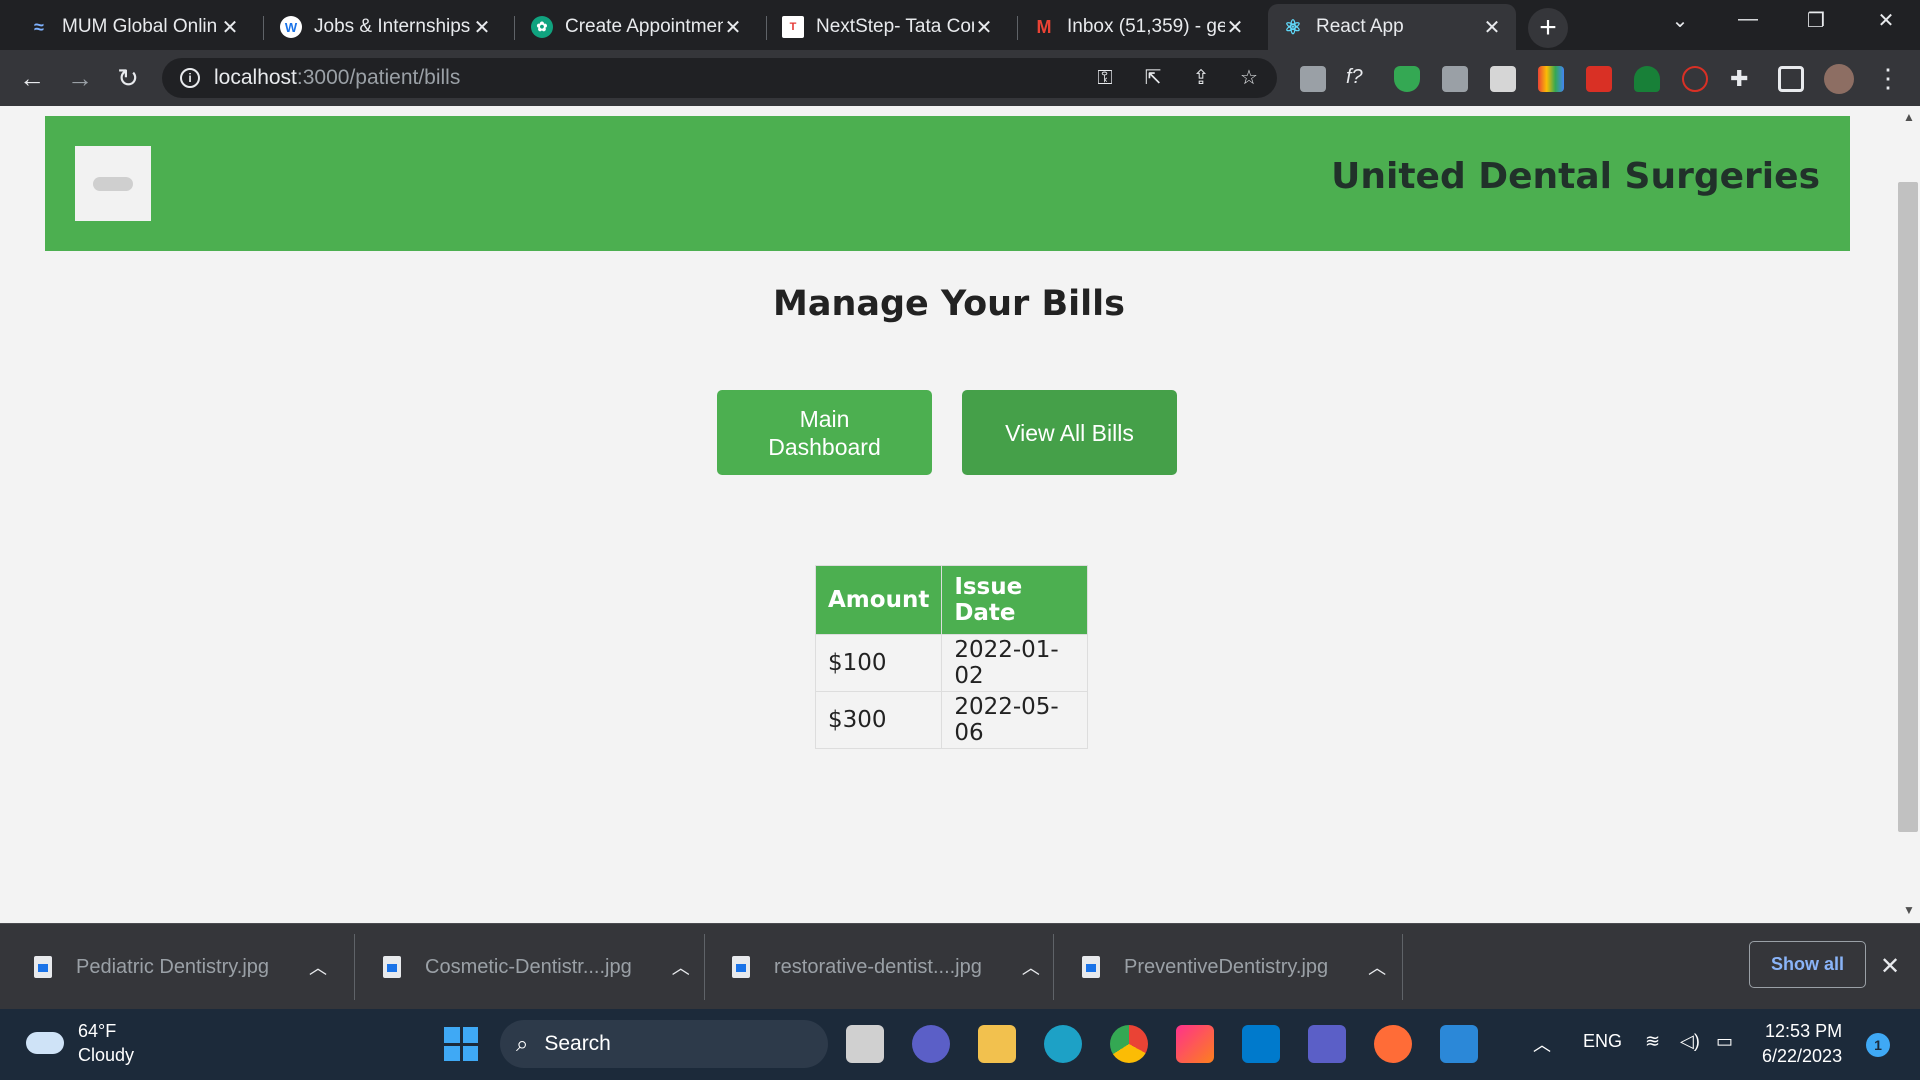 This screenshot has height=1080, width=1920. What do you see at coordinates (888, 27) in the screenshot?
I see `tab-nextstep-tata: T NextStep- Tata Con ✕` at bounding box center [888, 27].